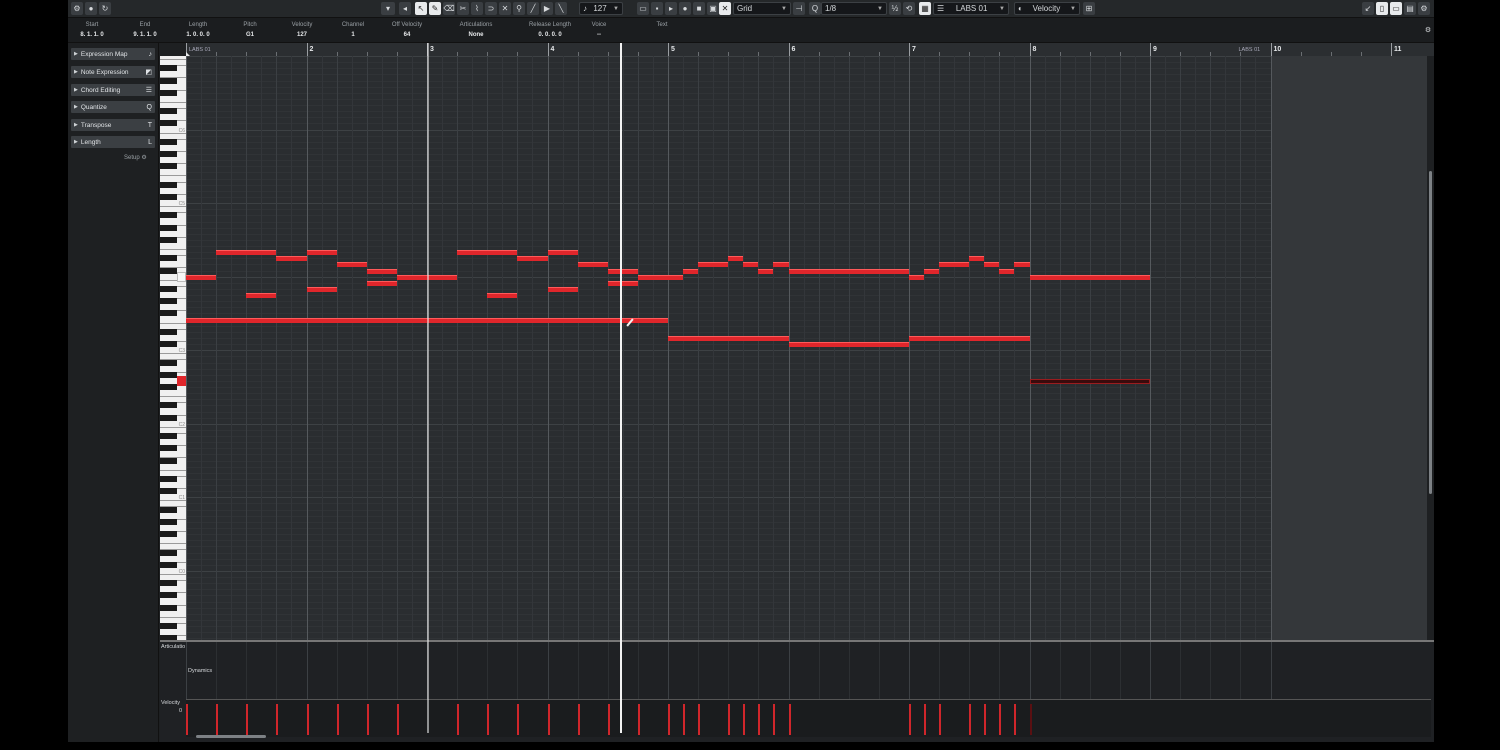 The width and height of the screenshot is (1500, 750). What do you see at coordinates (200, 50) in the screenshot?
I see `ruler-start-marker: LABS 01` at bounding box center [200, 50].